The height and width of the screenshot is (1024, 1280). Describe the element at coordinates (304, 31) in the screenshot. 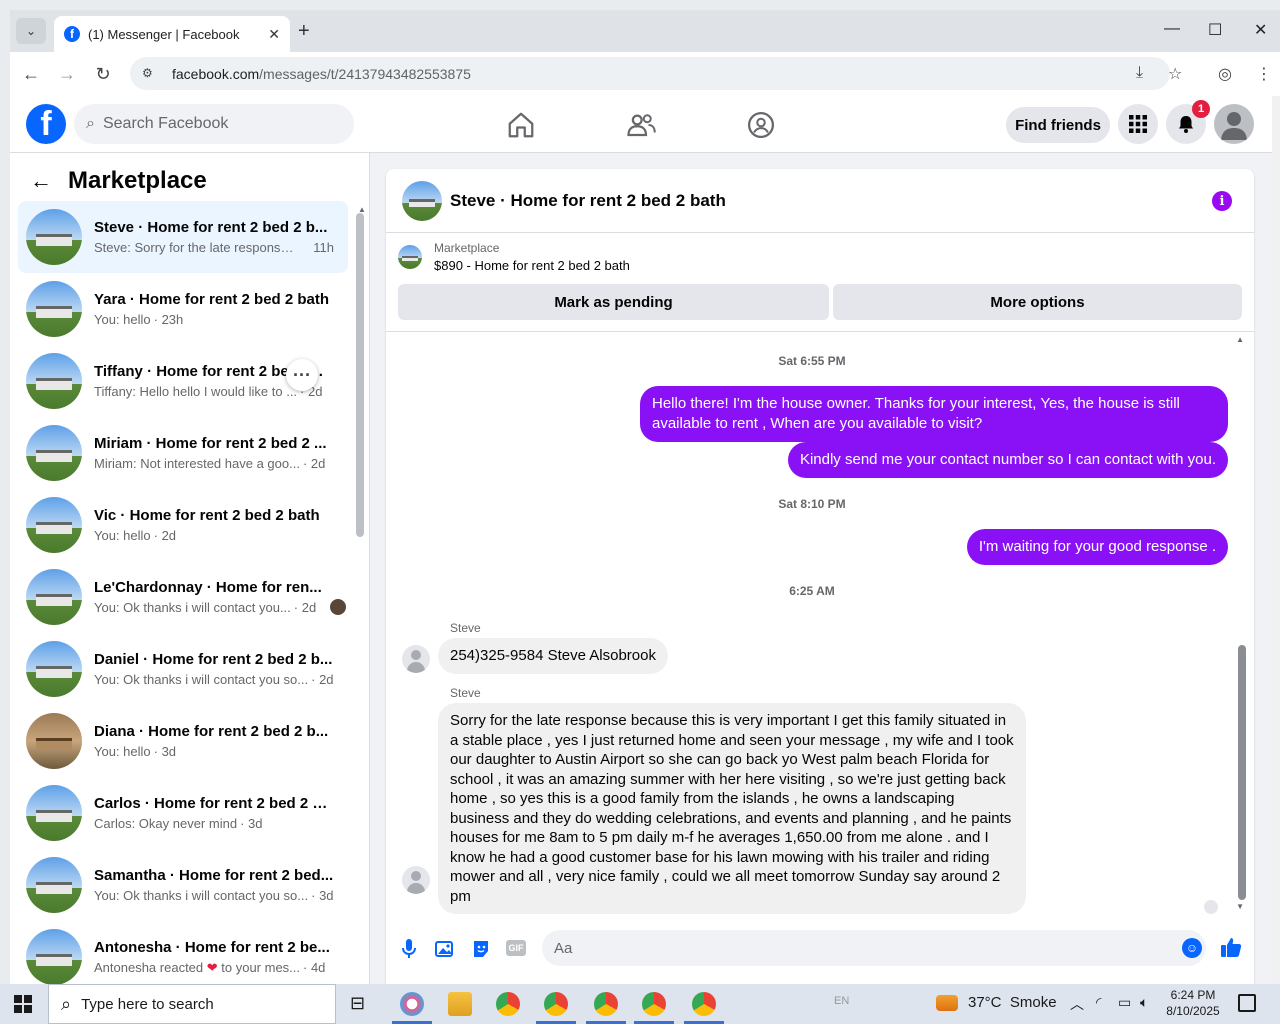

I see `new-tab-button: +` at that location.